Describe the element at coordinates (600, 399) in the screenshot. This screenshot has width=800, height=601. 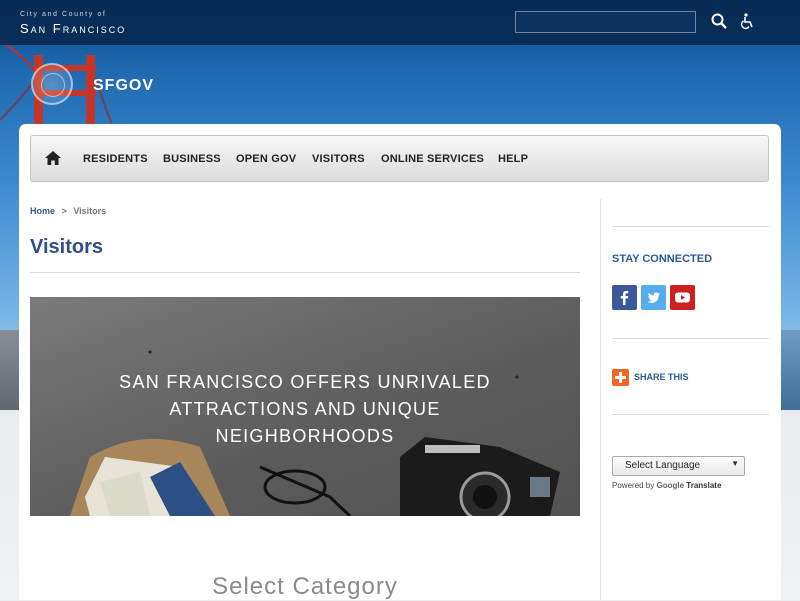
I see `column-divider` at that location.